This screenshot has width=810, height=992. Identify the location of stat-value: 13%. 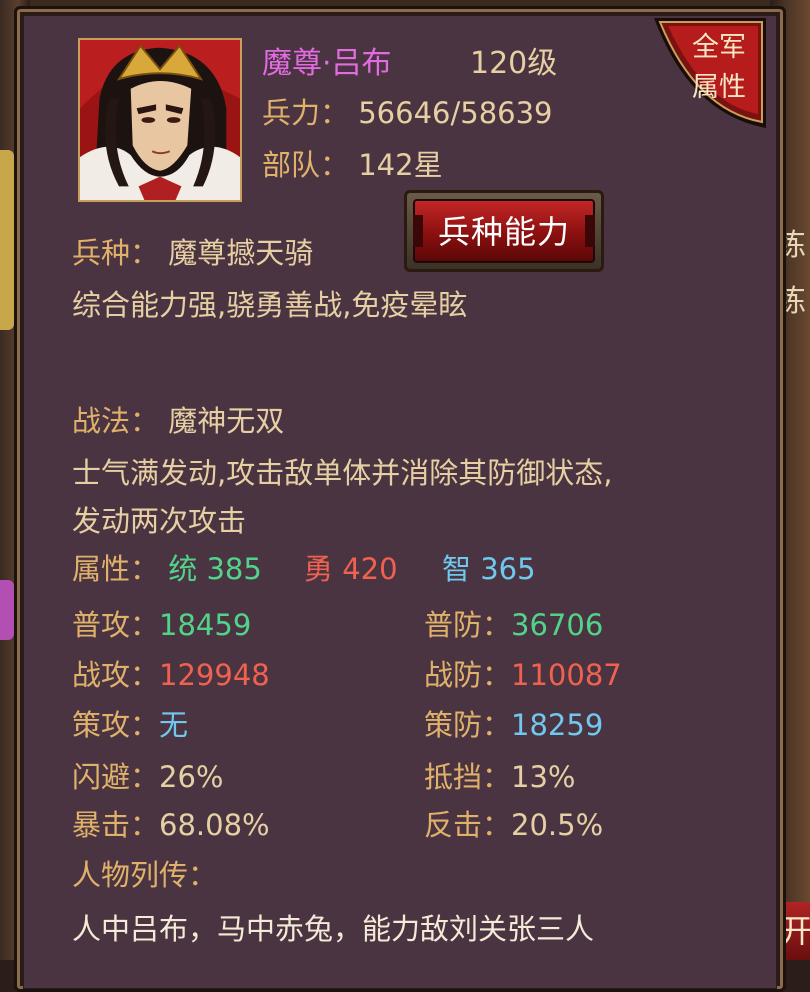
(543, 777).